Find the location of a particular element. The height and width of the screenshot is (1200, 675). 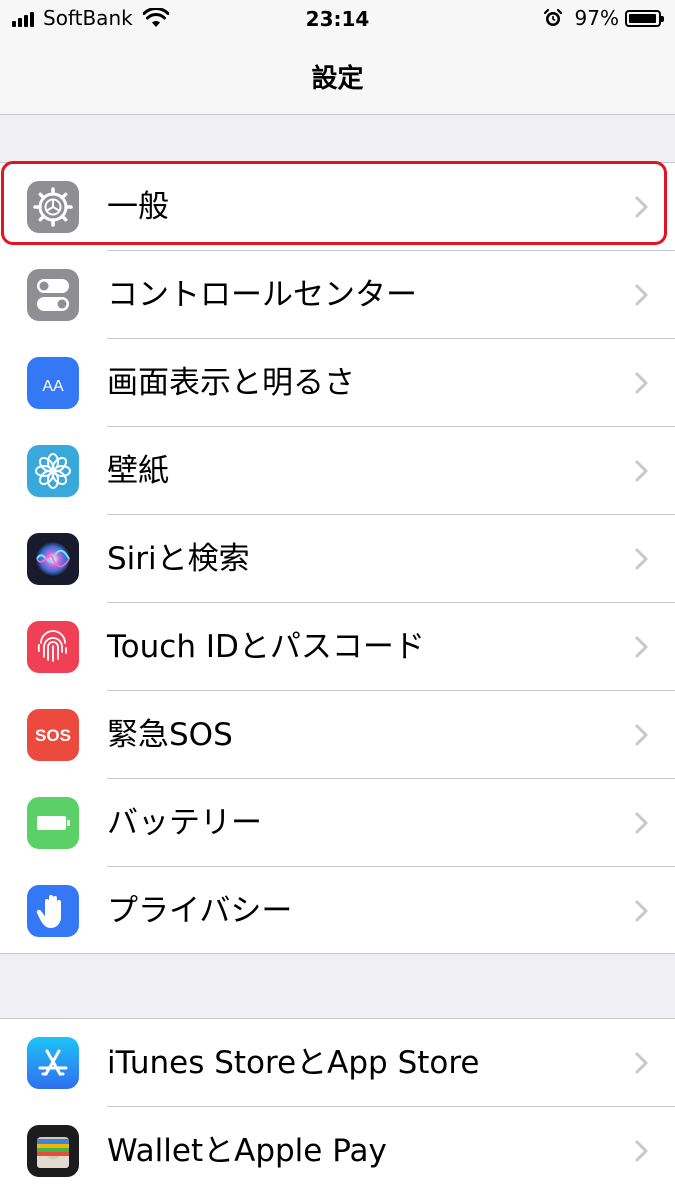

navigation-bar: 設定 is located at coordinates (337, 77).